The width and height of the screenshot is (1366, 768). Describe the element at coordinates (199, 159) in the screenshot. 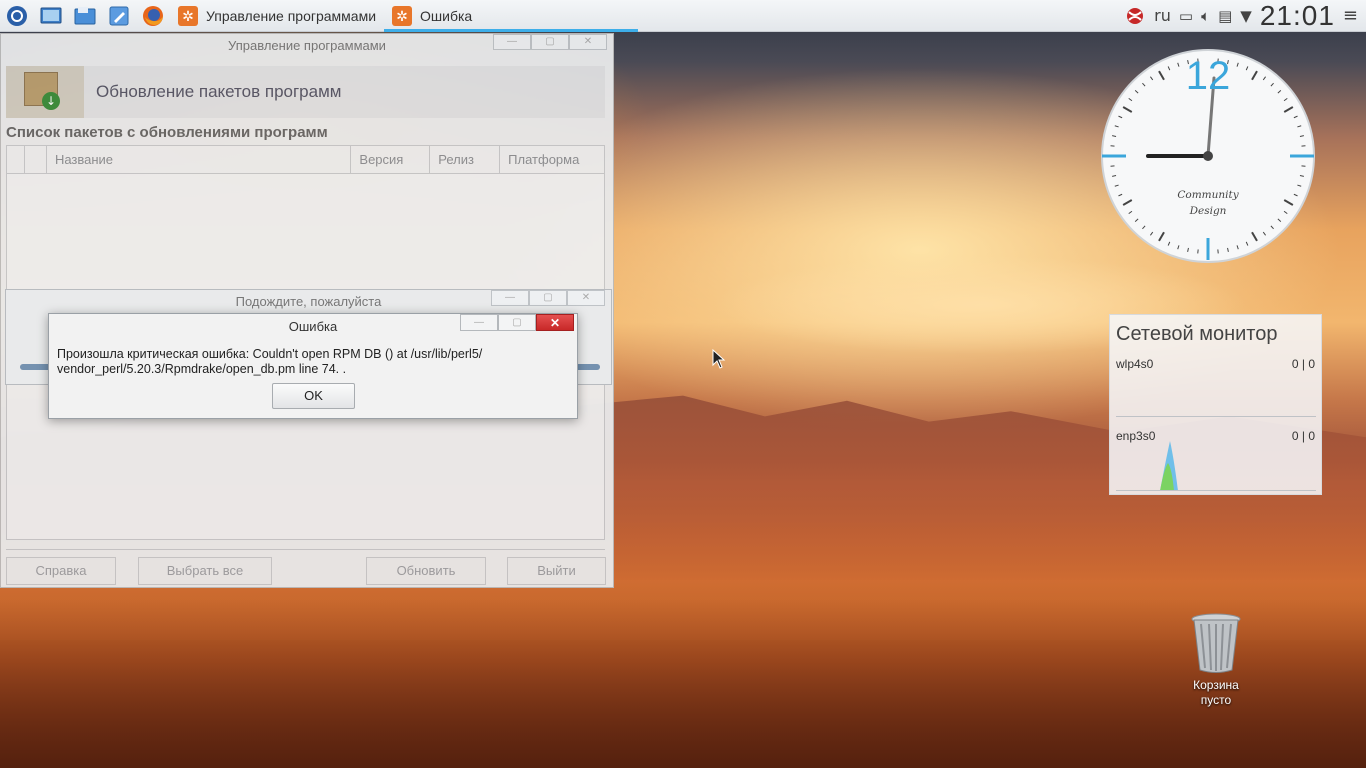

I see `column-name: Название` at that location.